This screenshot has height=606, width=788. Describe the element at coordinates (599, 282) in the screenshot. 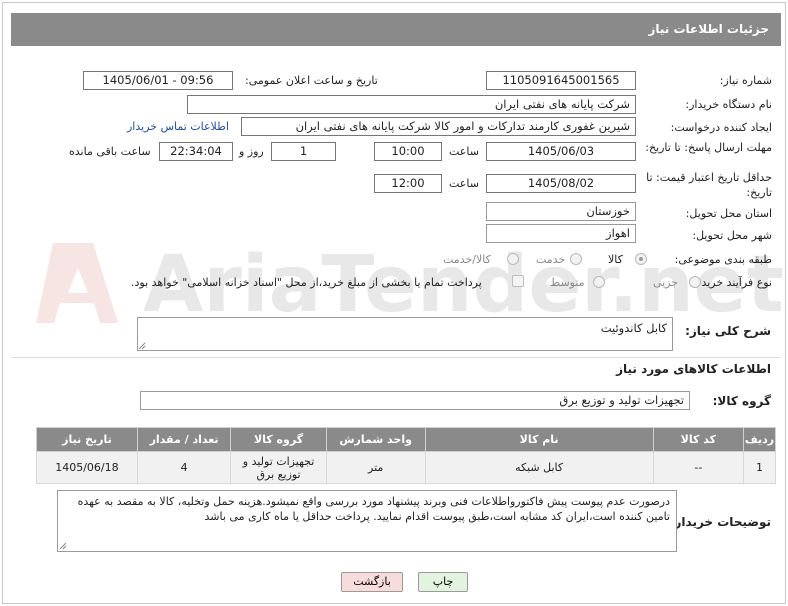

I see `process-radio-medium` at that location.